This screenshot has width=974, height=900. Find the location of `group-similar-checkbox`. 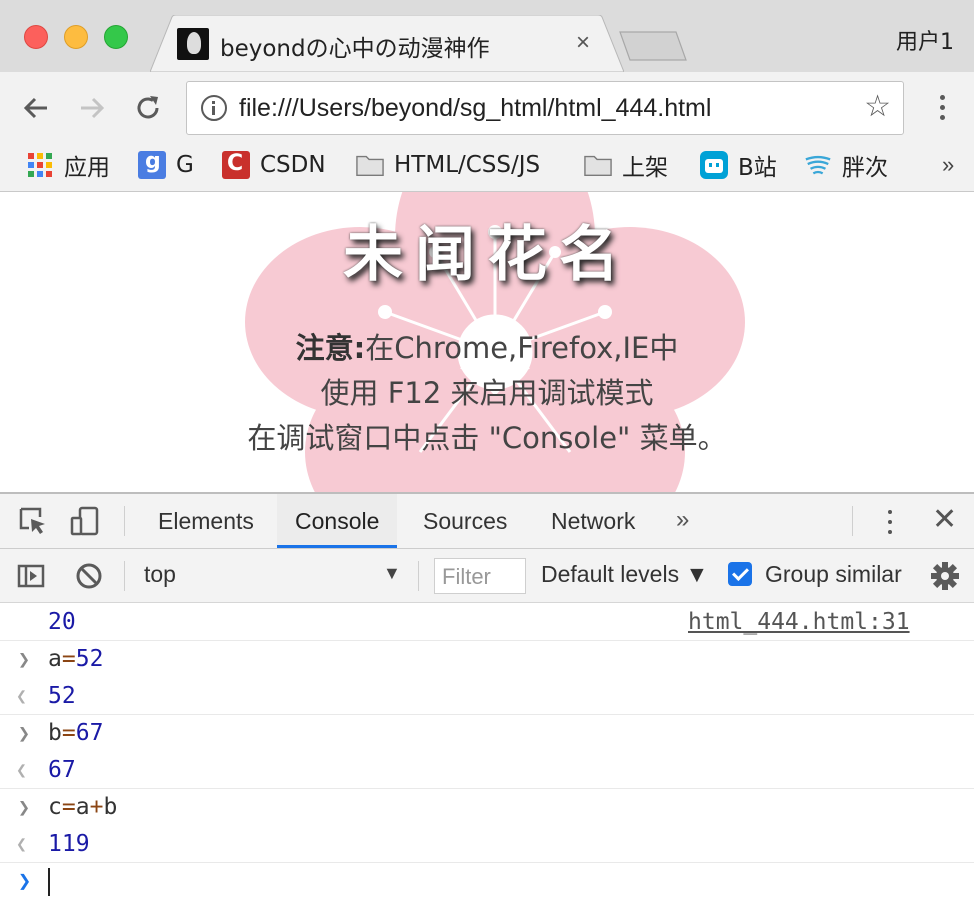

group-similar-checkbox is located at coordinates (740, 574).